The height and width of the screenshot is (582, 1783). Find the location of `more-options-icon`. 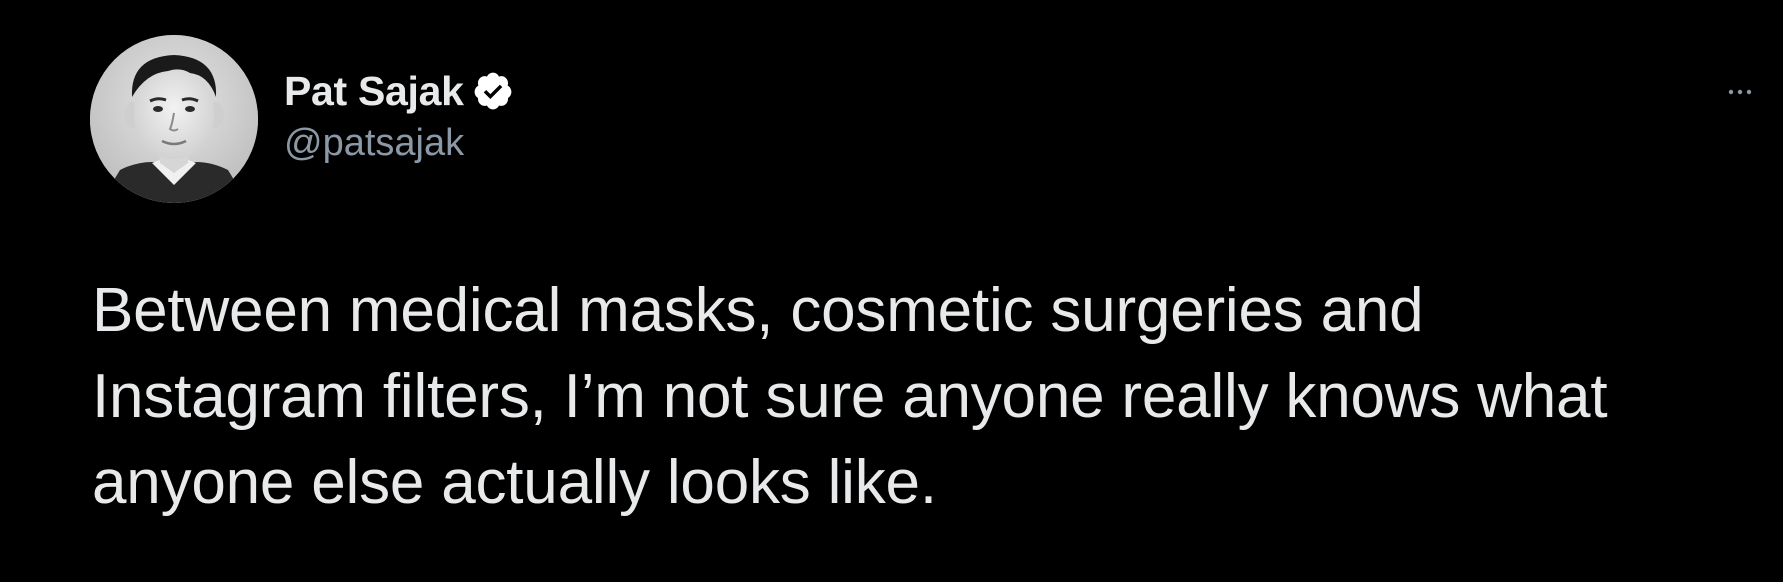

more-options-icon is located at coordinates (1740, 92).